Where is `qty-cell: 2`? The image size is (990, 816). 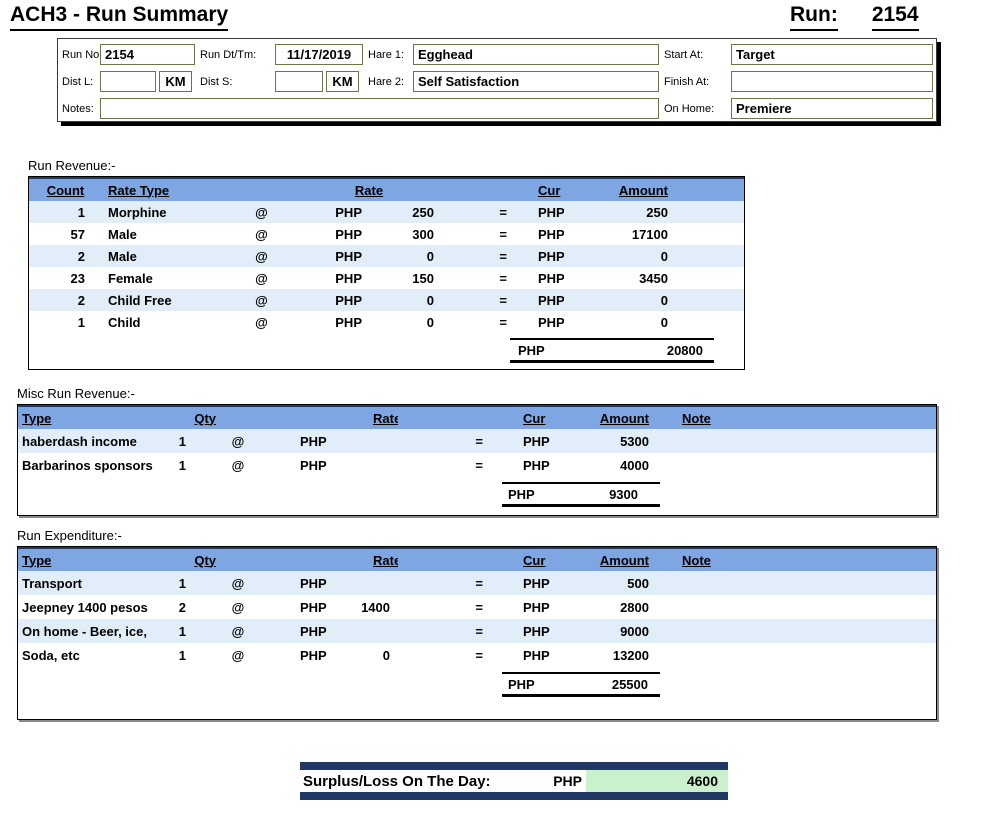 qty-cell: 2 is located at coordinates (182, 607).